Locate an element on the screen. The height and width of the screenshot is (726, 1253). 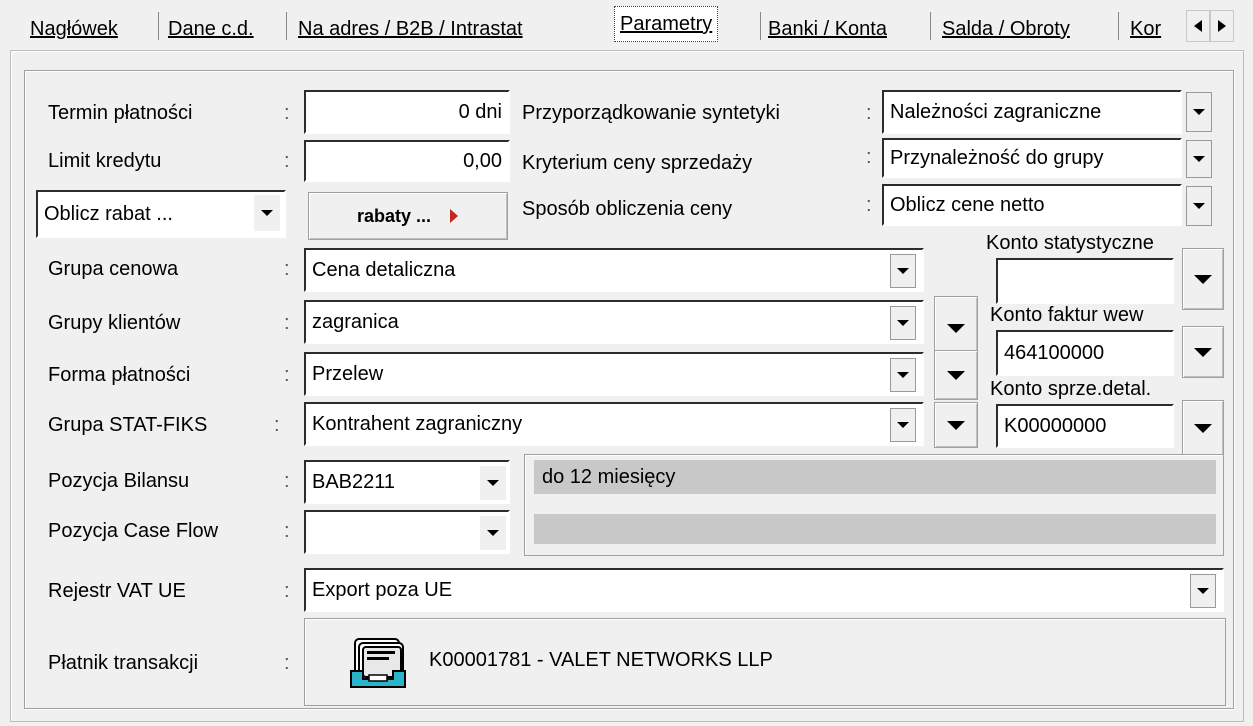
tab-dane-cd: Dane c.d. is located at coordinates (211, 27).